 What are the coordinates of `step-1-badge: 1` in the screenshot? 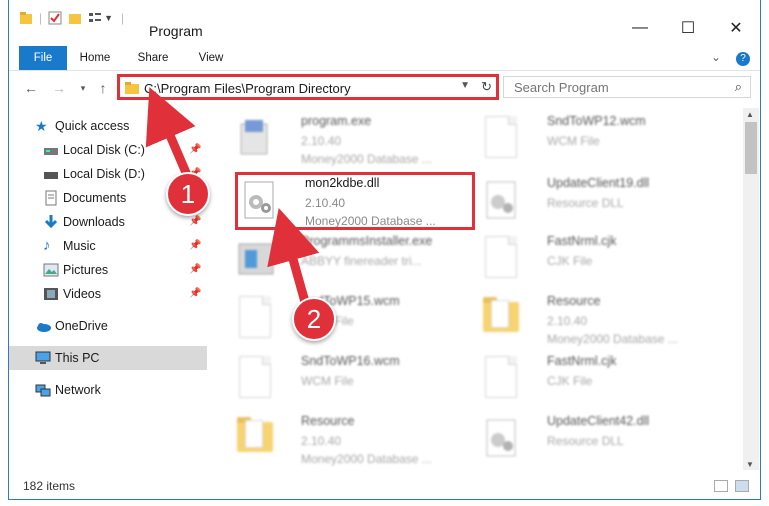 It's located at (188, 194).